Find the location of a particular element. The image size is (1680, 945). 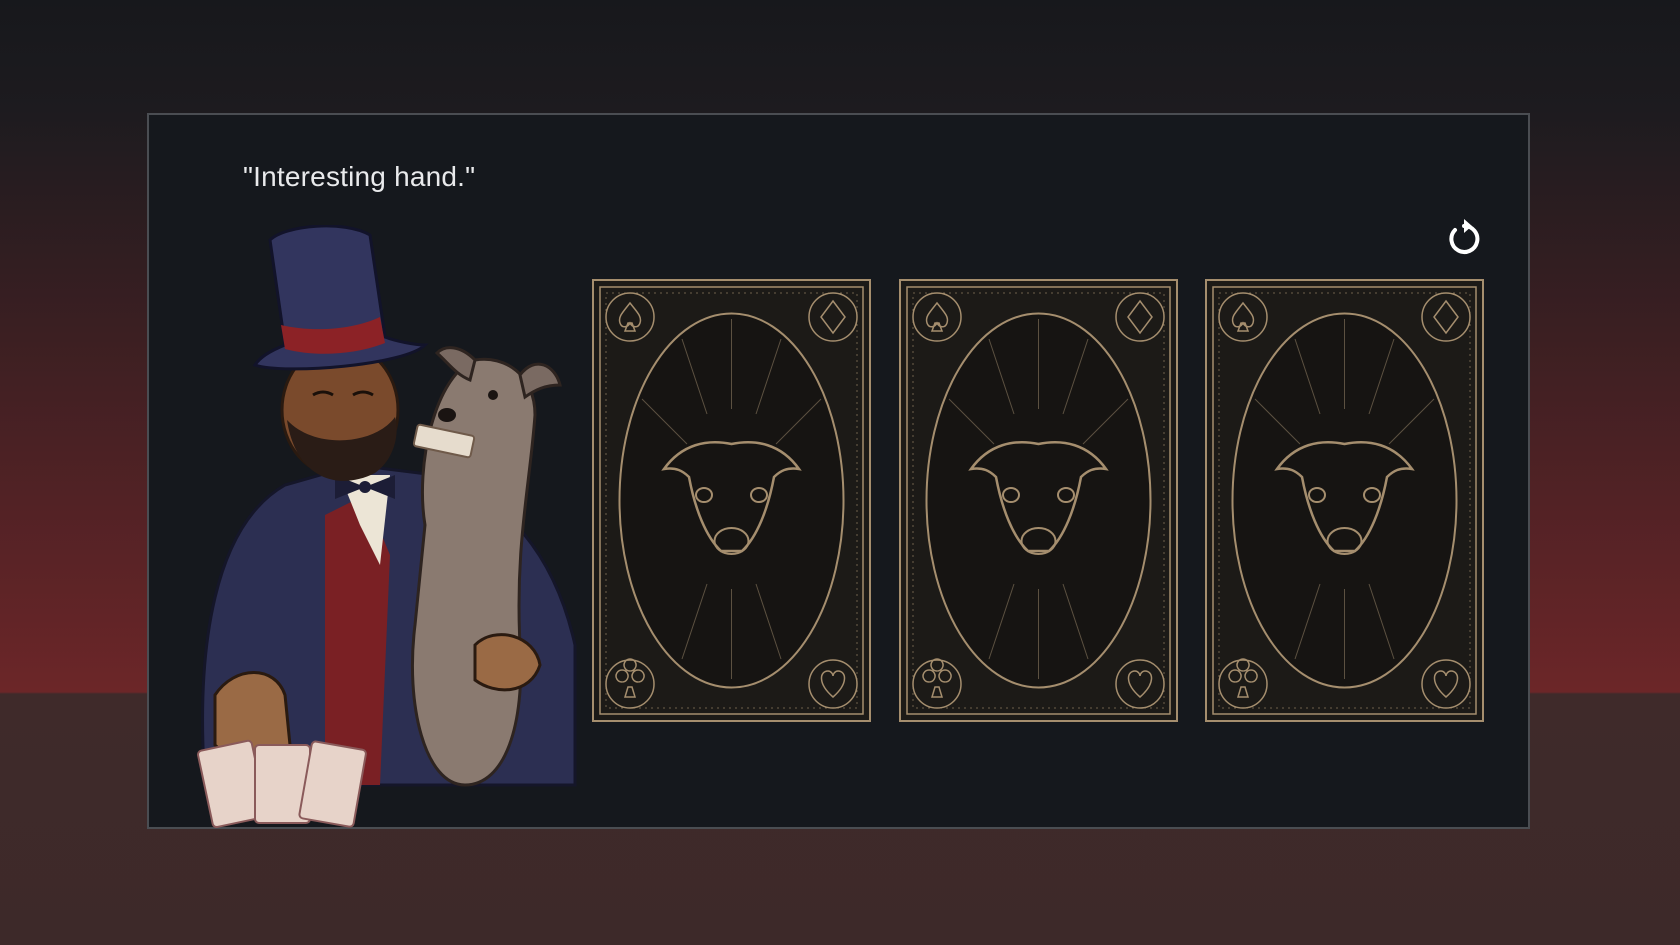

reset-button is located at coordinates (1464, 239).